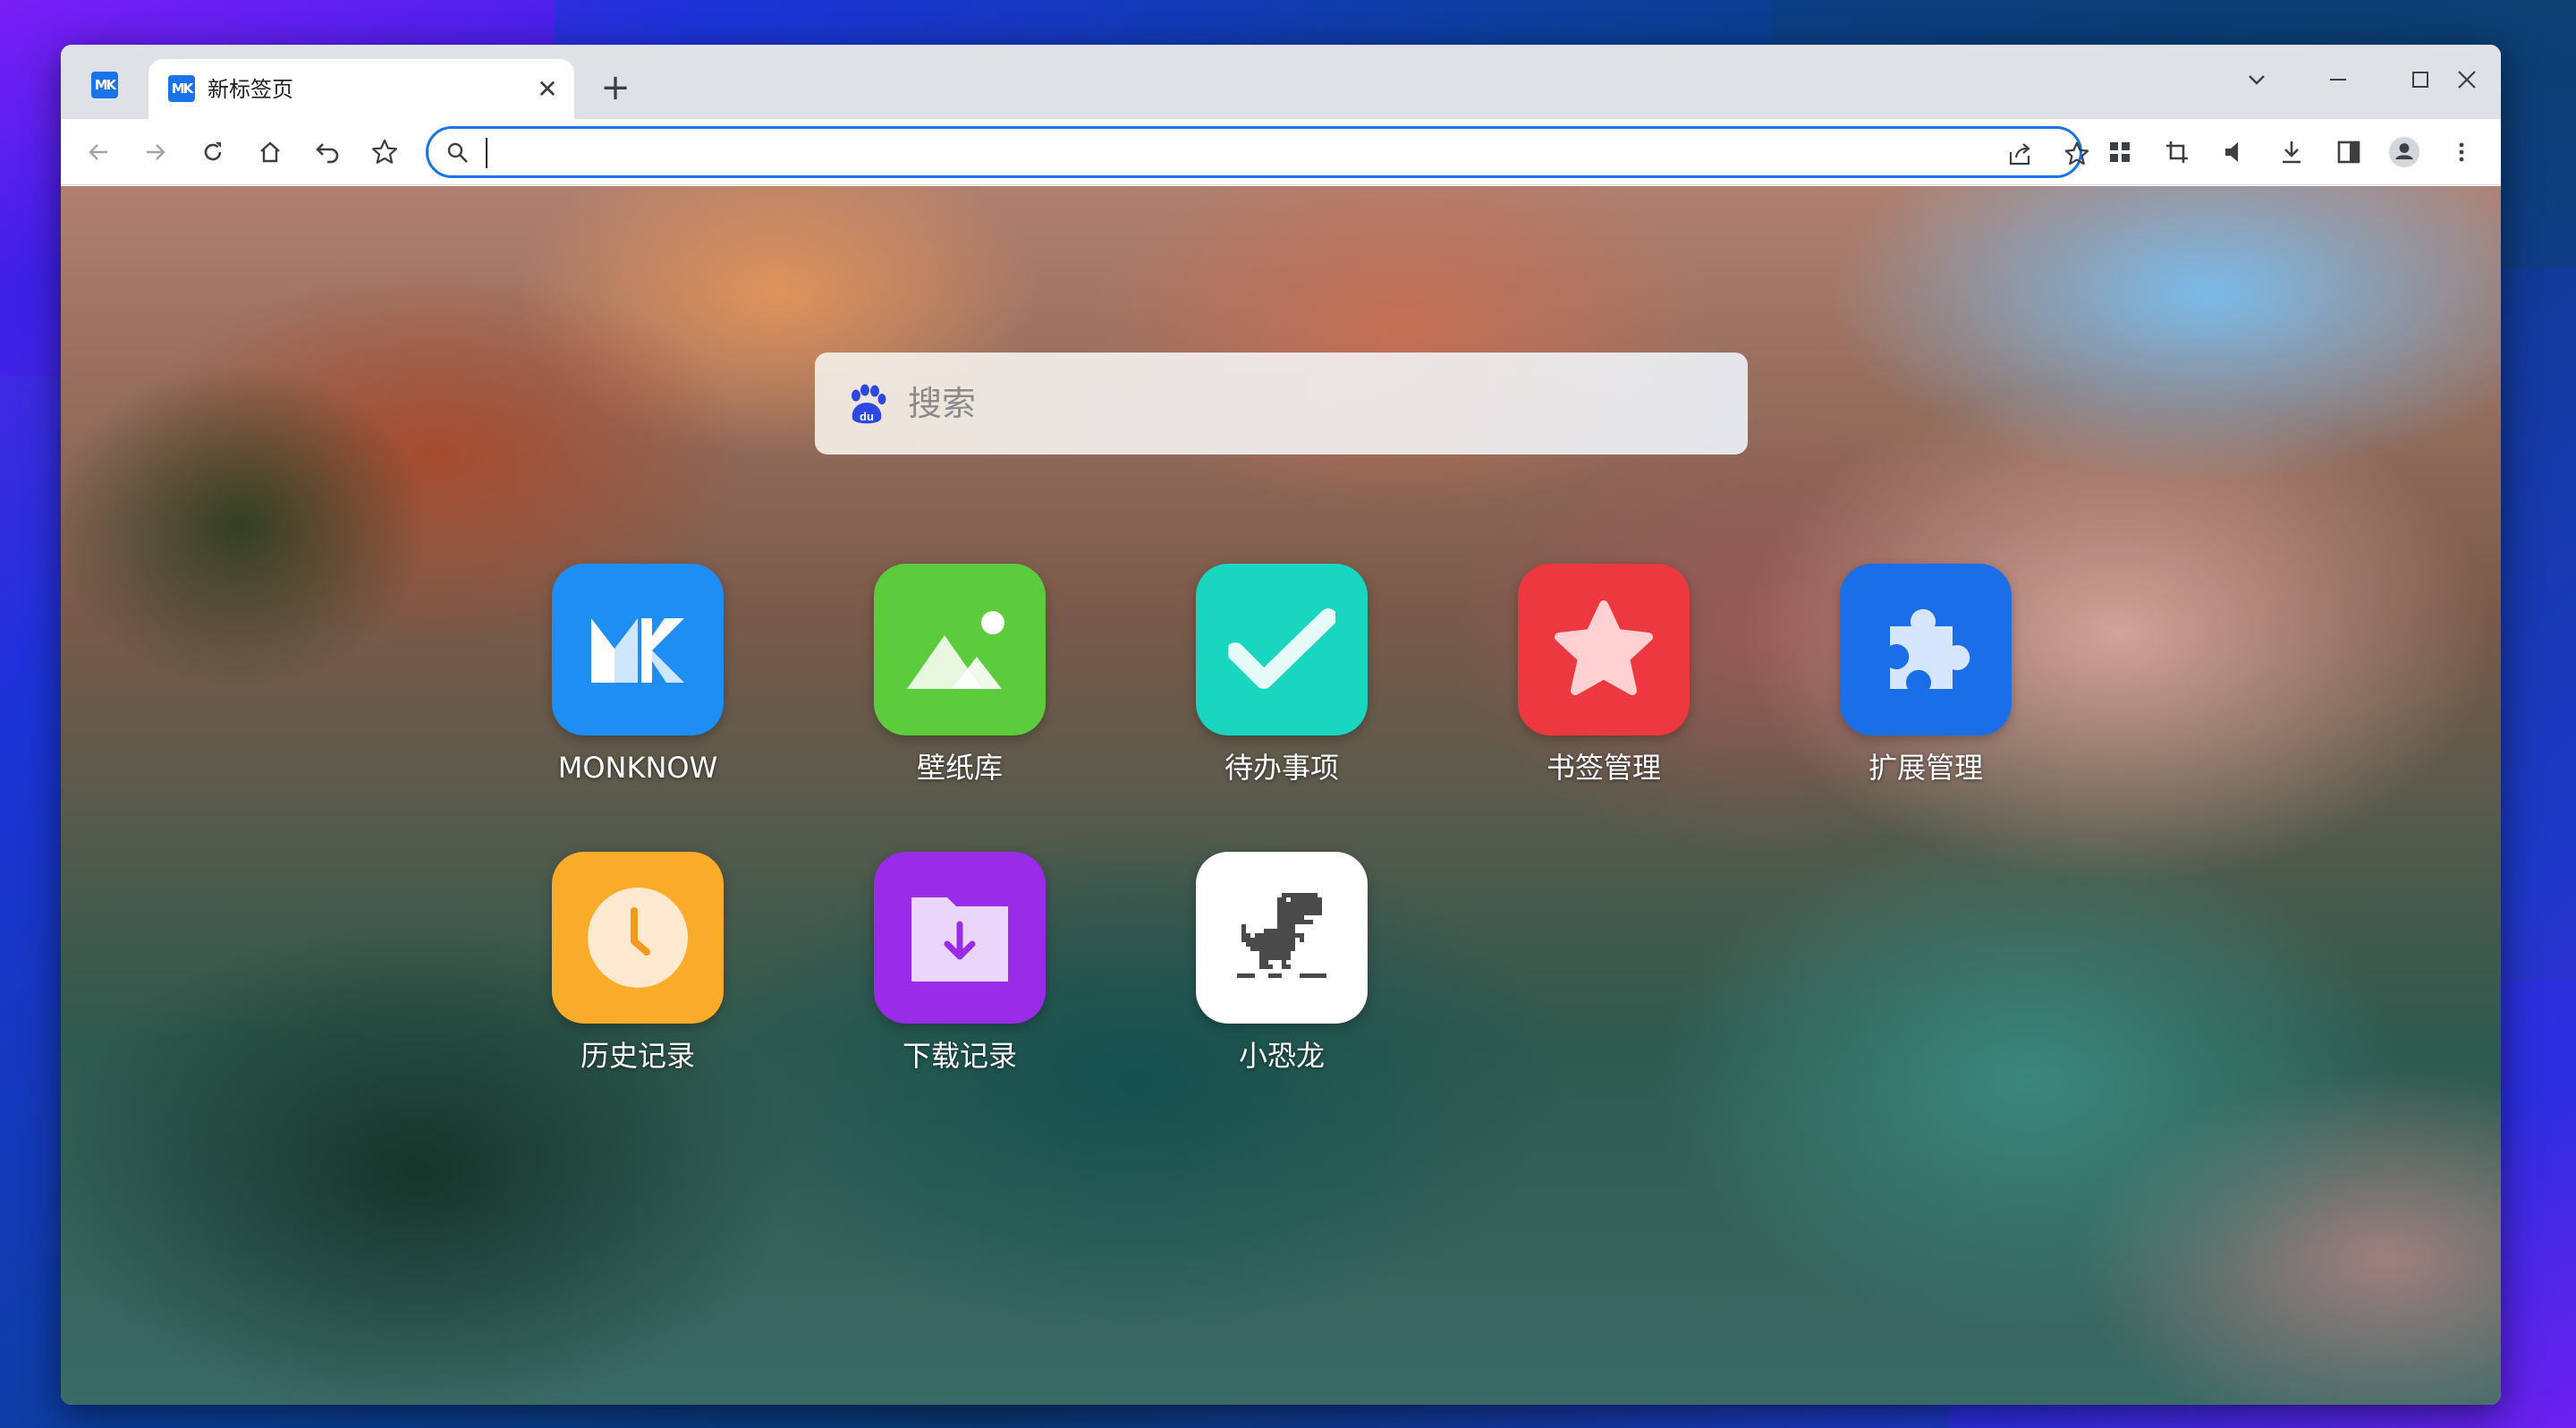 The image size is (2576, 1428). What do you see at coordinates (960, 649) in the screenshot?
I see `wallpaper-icon` at bounding box center [960, 649].